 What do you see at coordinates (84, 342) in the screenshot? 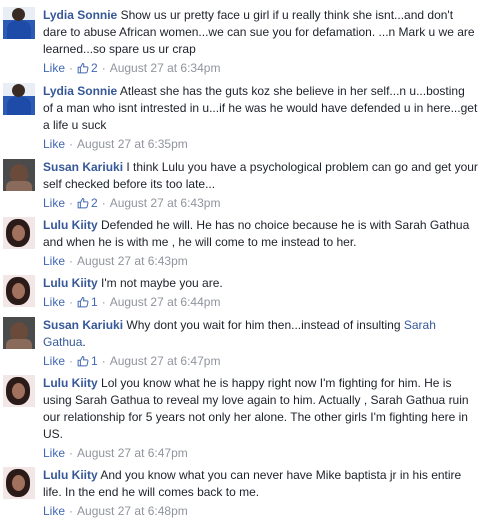
I see `comment-body-end: .` at bounding box center [84, 342].